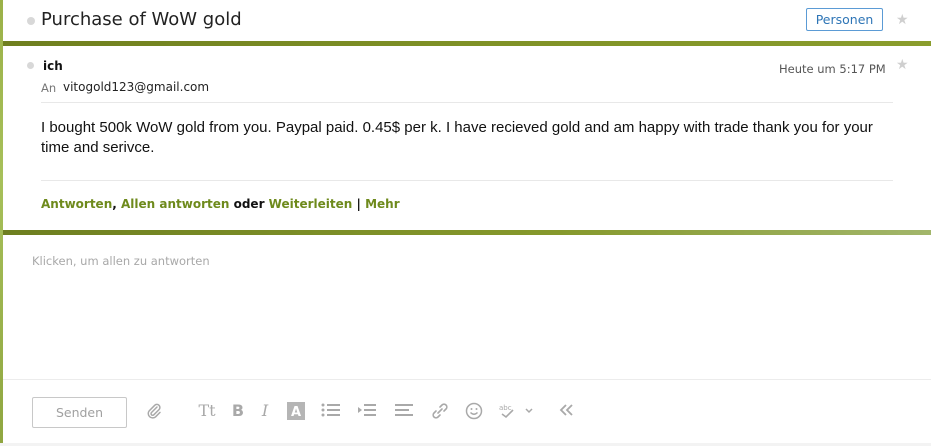 The image size is (931, 446). Describe the element at coordinates (238, 412) in the screenshot. I see `bold-icon: B` at that location.